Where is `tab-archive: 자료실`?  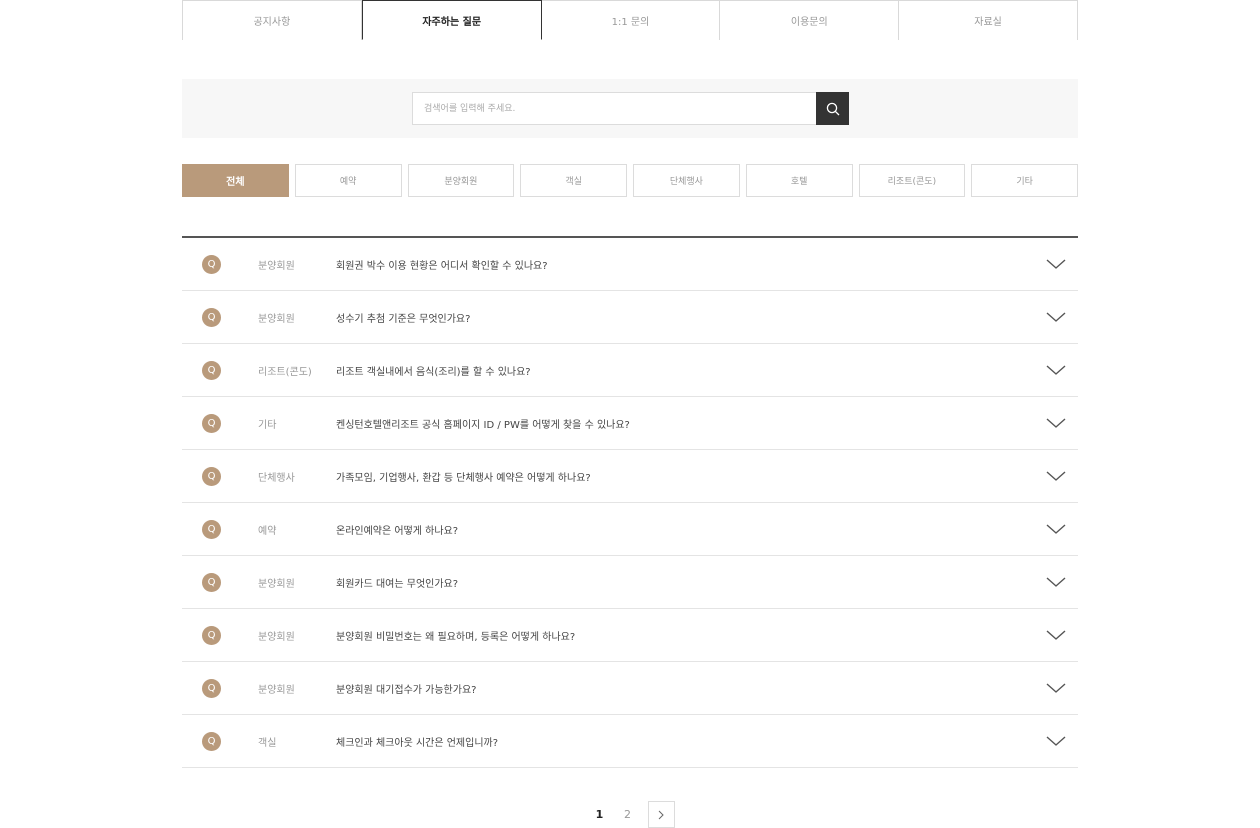
tab-archive: 자료실 is located at coordinates (988, 20).